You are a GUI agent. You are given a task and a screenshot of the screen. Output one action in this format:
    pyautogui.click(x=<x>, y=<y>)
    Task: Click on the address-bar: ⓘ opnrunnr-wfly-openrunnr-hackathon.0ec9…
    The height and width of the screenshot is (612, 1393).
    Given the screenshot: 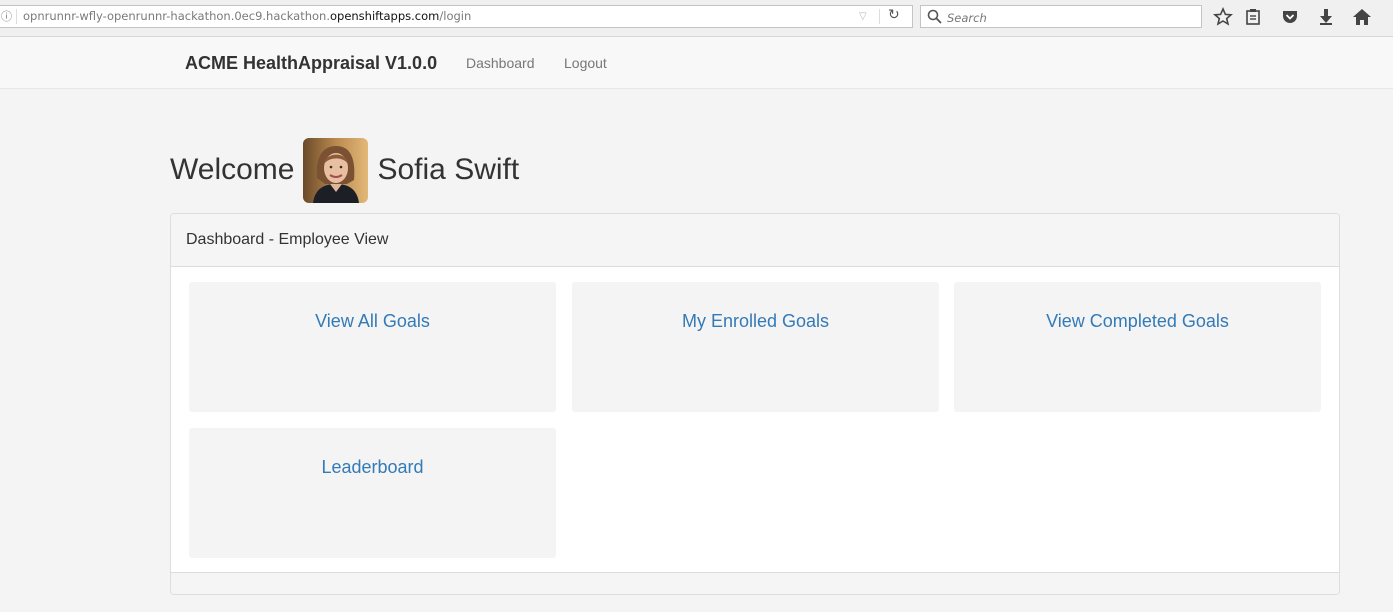 What is the action you would take?
    pyautogui.click(x=456, y=16)
    